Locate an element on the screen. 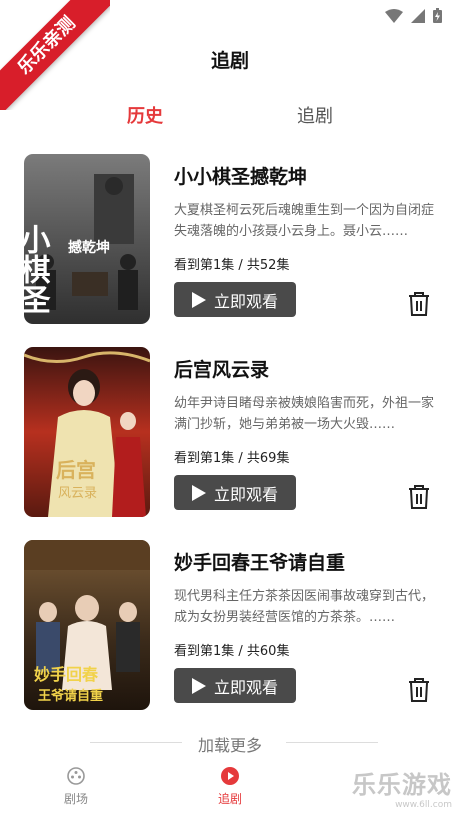  svg-text: 风云录 is located at coordinates (77, 493).